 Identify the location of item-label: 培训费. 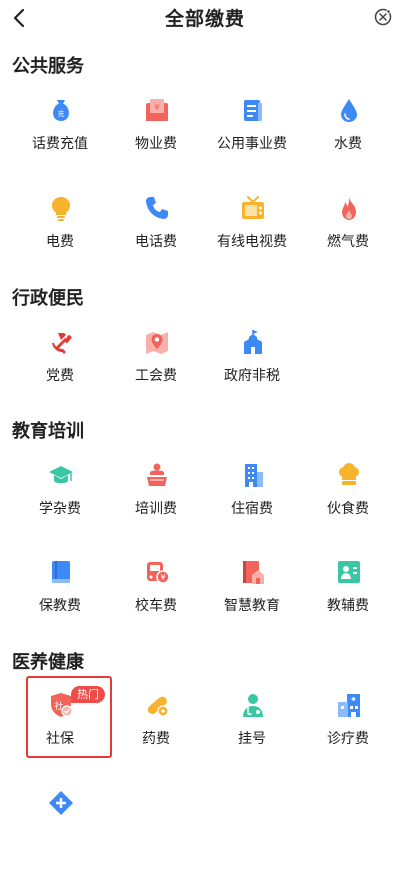
(156, 509).